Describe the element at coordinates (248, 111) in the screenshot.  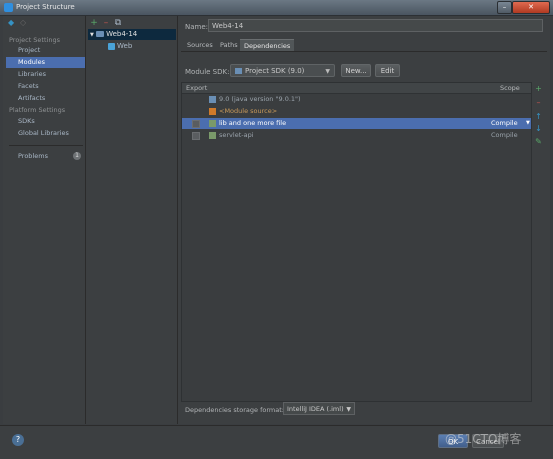
I see `dependency-label: <Module source>` at that location.